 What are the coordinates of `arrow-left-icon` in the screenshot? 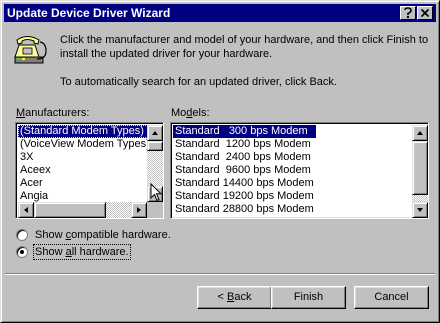 It's located at (26, 210).